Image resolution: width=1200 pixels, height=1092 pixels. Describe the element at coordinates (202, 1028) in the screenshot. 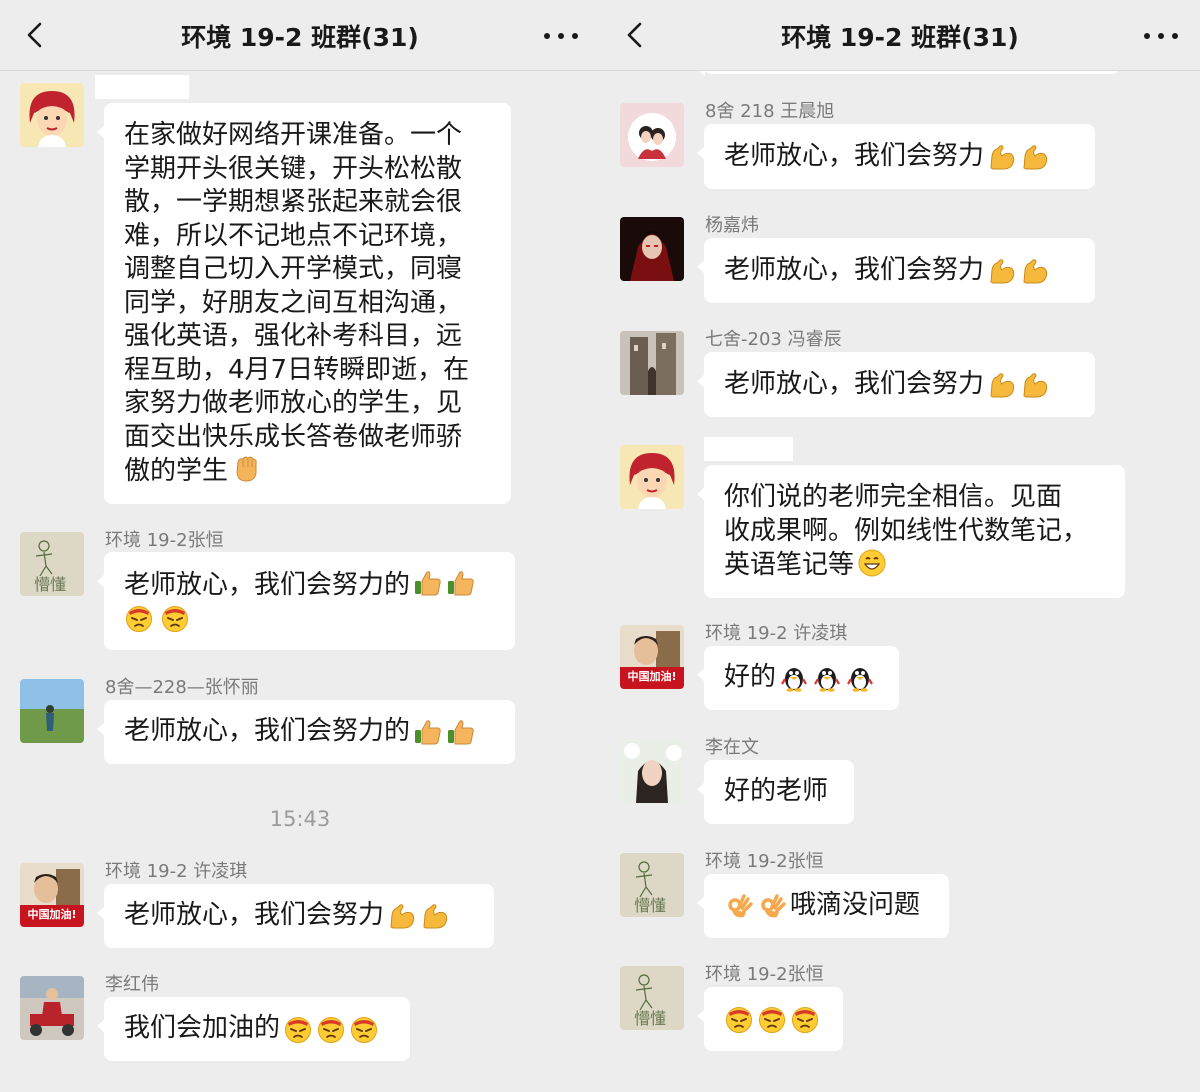

I see `message-text: 我们会加油的` at that location.